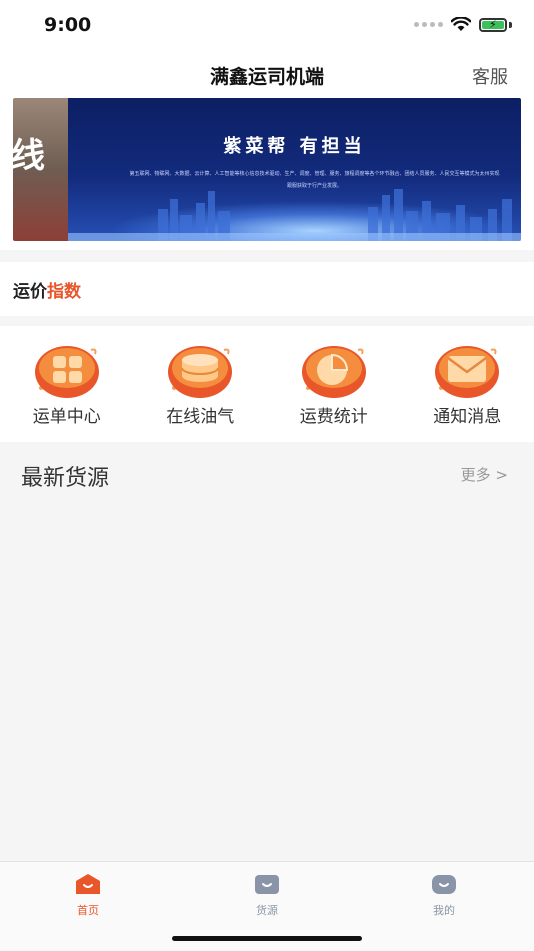 The image size is (534, 951). I want to click on banner-previous-slide: 线, so click(40, 169).